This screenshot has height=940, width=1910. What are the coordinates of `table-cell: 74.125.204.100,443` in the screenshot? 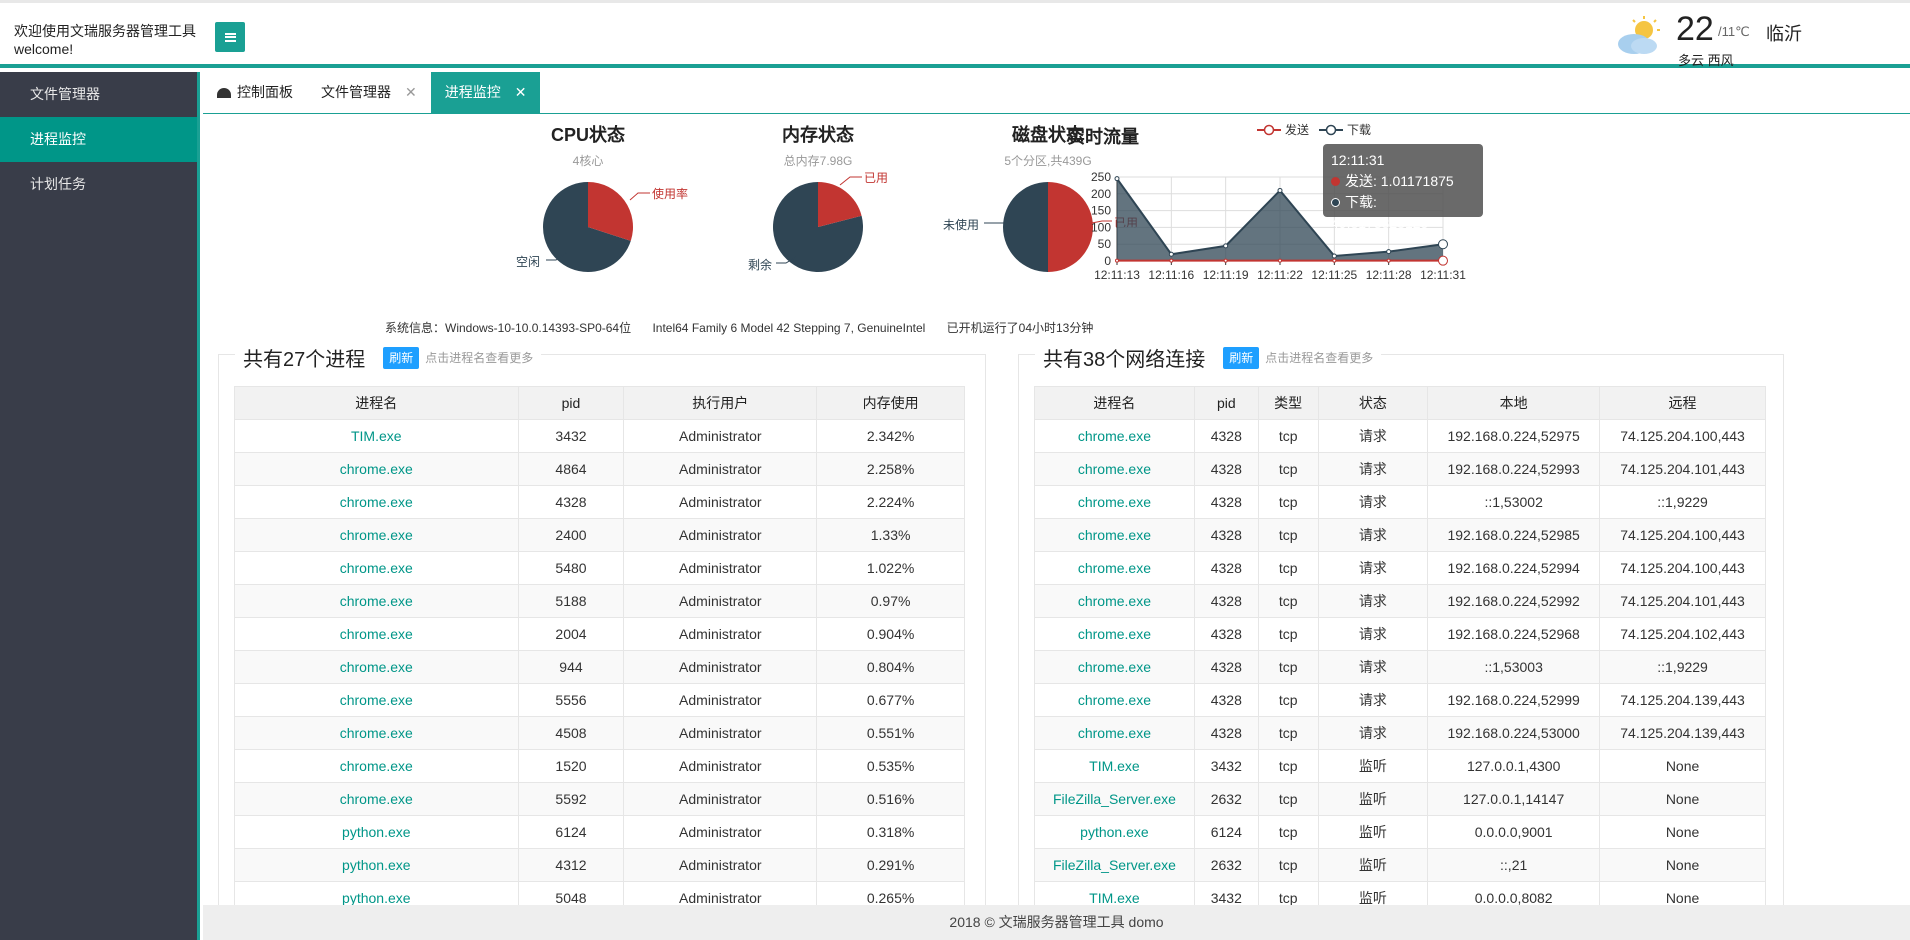 It's located at (1682, 535).